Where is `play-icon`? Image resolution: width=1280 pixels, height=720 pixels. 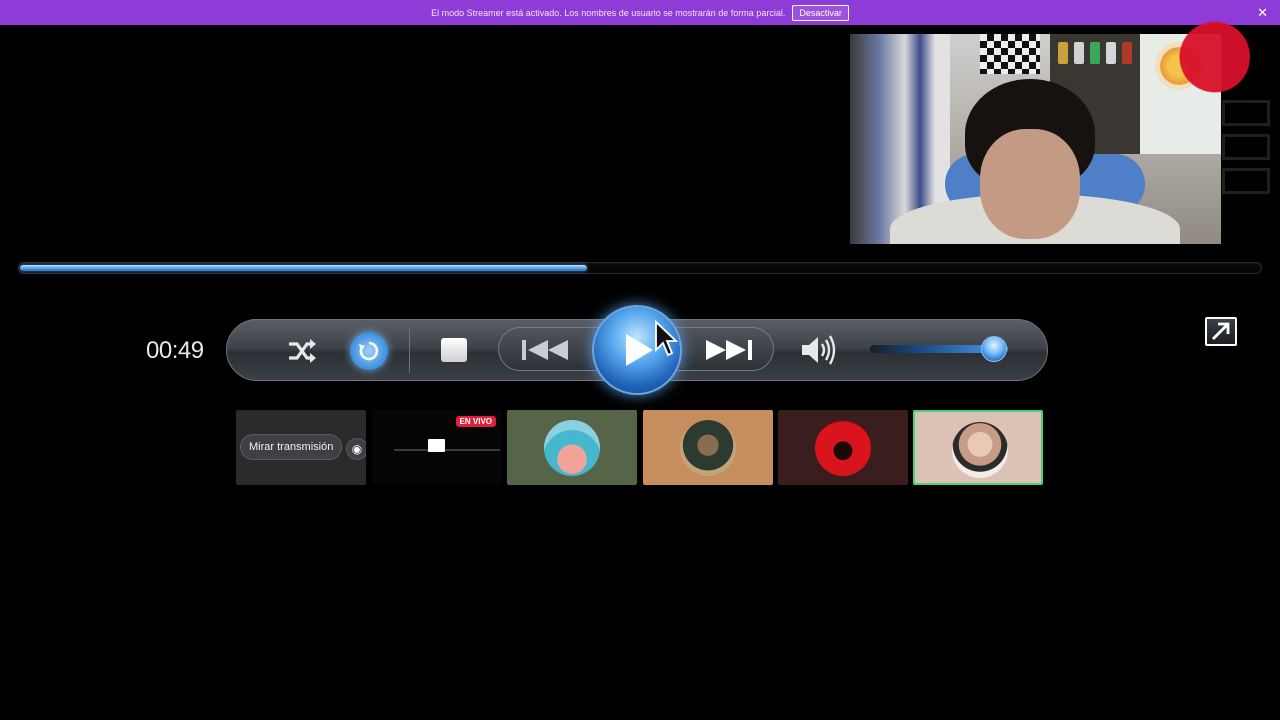 play-icon is located at coordinates (639, 350).